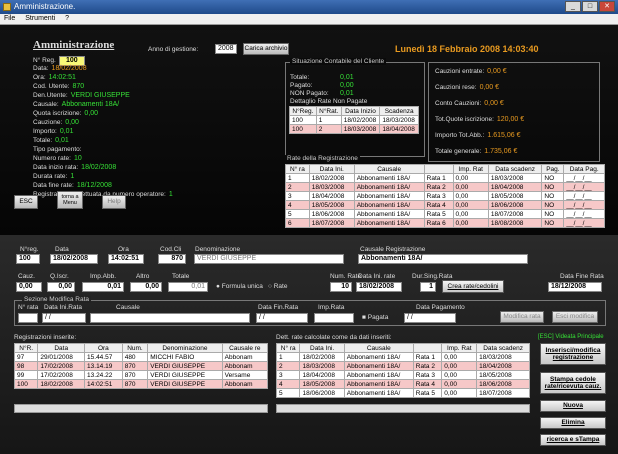 The width and height of the screenshot is (618, 454). Describe the element at coordinates (170, 318) in the screenshot. I see `causale-mod-input` at that location.